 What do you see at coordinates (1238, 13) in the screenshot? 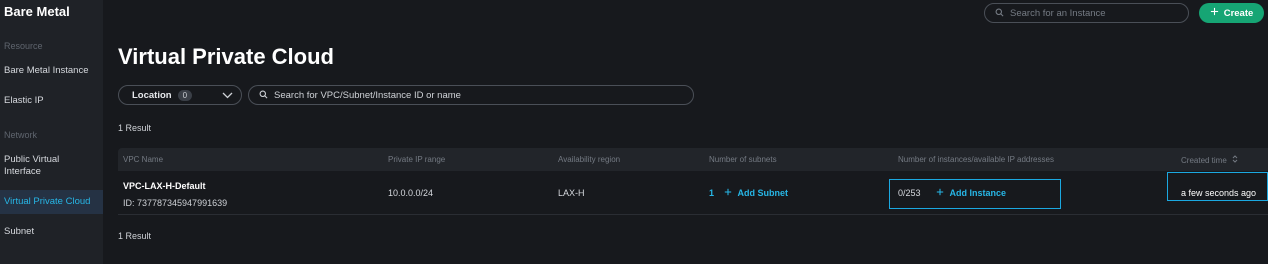
I see `create-button-label: Create` at bounding box center [1238, 13].